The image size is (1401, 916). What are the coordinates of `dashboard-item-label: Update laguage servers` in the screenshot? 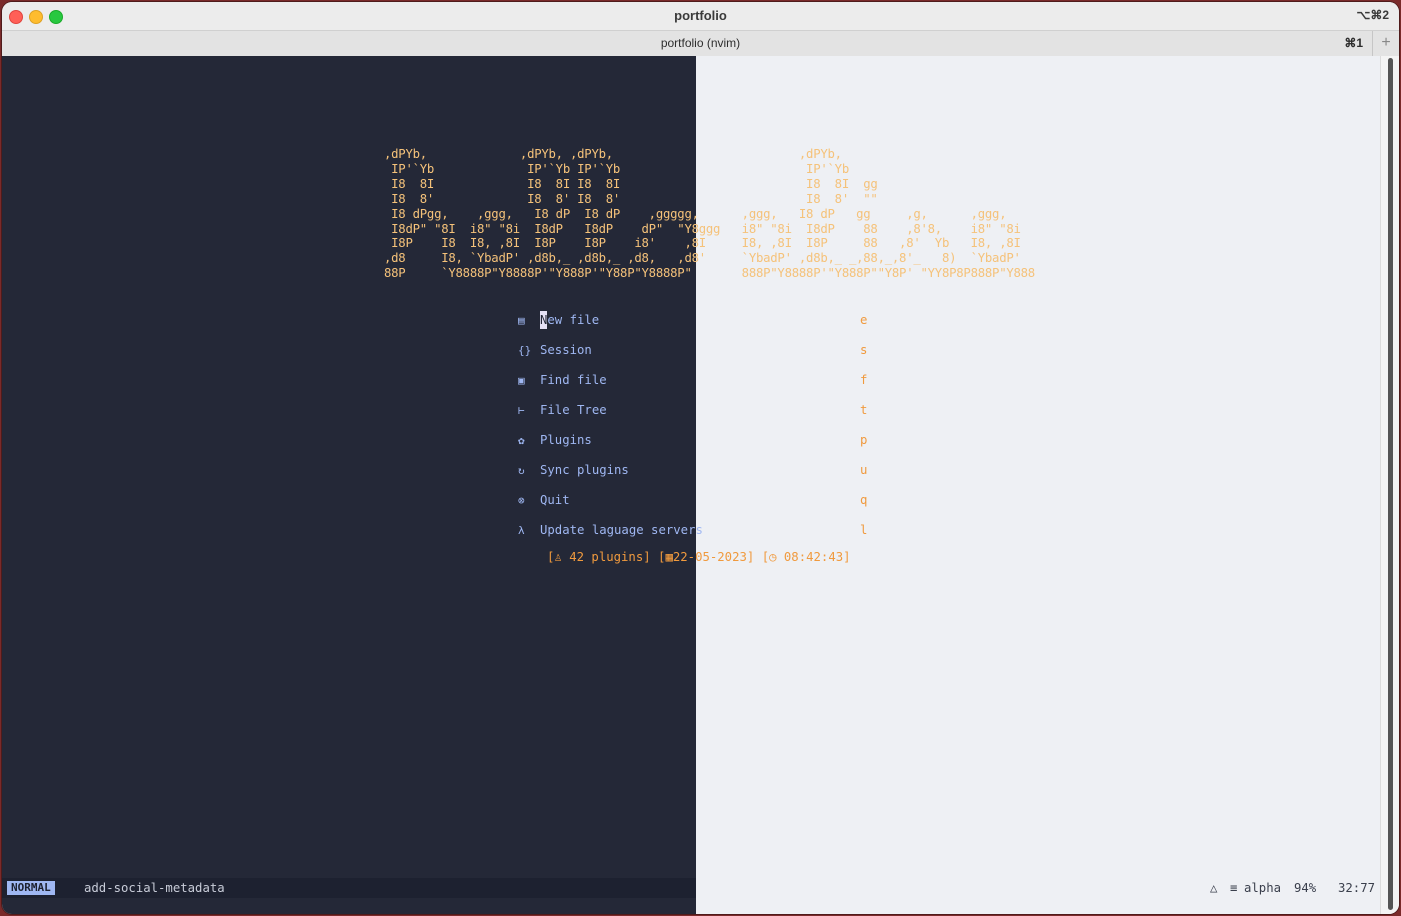 It's located at (621, 530).